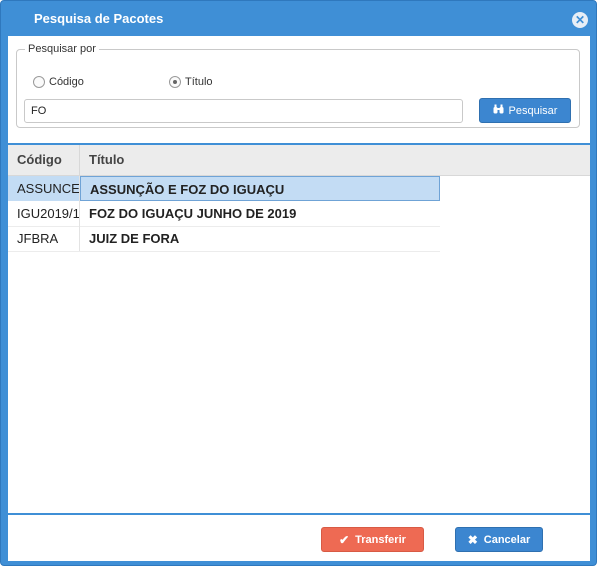 The height and width of the screenshot is (568, 599). Describe the element at coordinates (380, 539) in the screenshot. I see `transfer-button-label: Transferir` at that location.